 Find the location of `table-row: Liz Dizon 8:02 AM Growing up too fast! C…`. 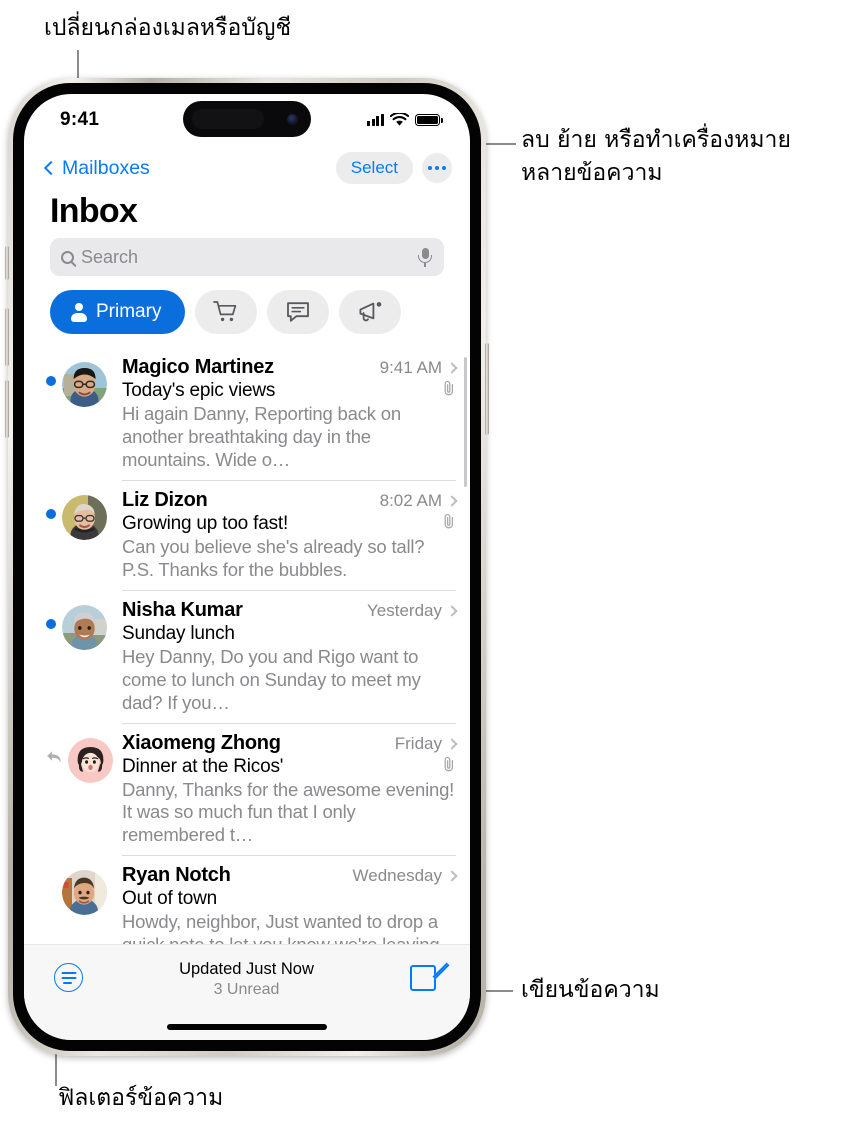

table-row: Liz Dizon 8:02 AM Growing up too fast! C… is located at coordinates (247, 534).